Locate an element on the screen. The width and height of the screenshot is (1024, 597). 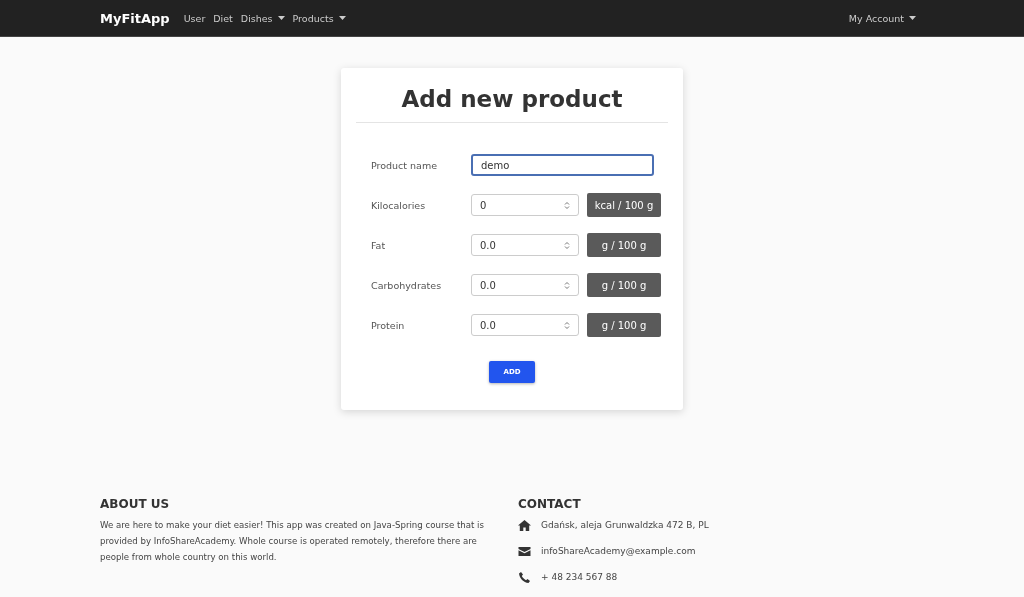
field-label: Fat is located at coordinates (379, 245).